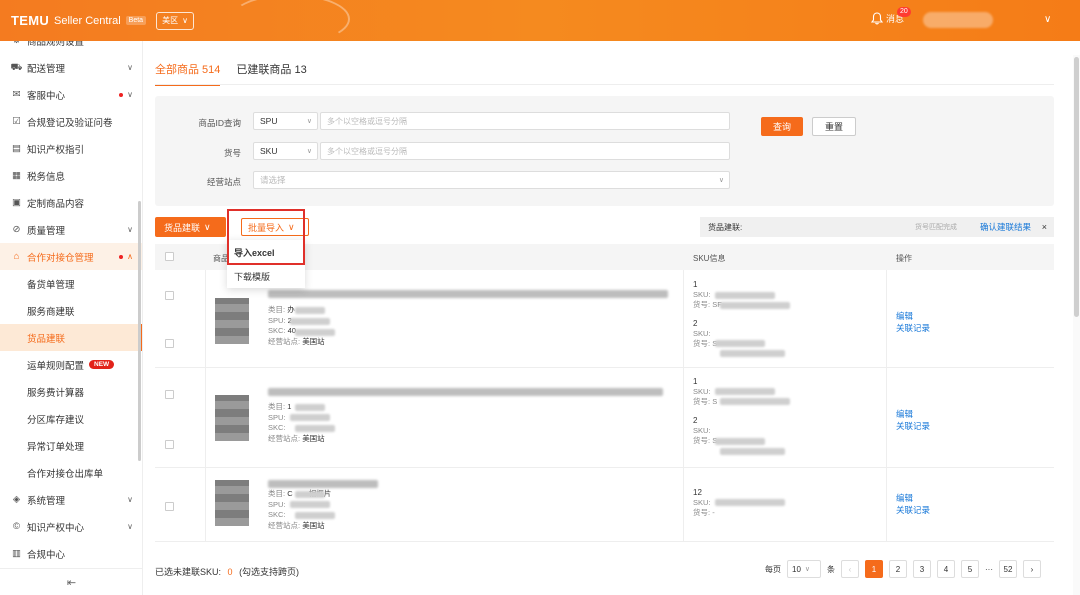  What do you see at coordinates (71, 229) in the screenshot?
I see `sidebar-item: ⊘ 质量管理 ∨` at bounding box center [71, 229].